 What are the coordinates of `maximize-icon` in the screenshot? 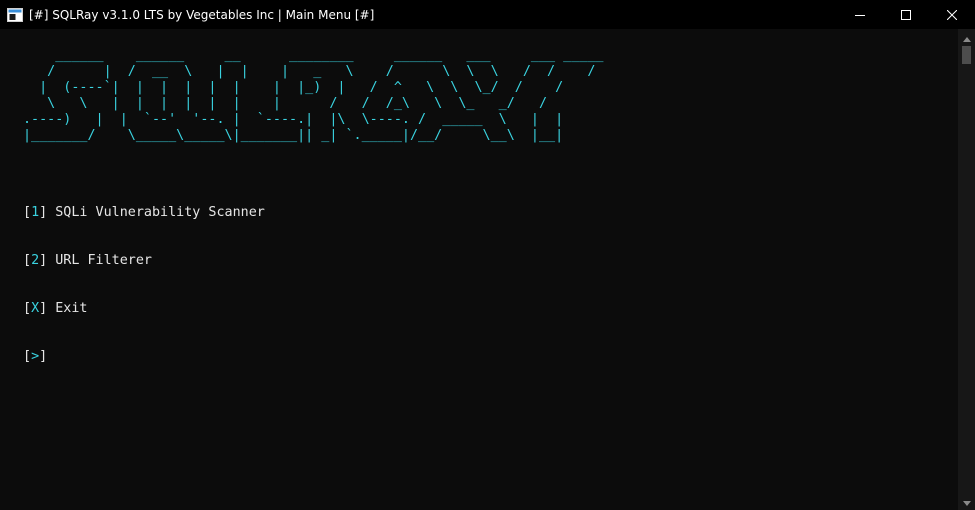 It's located at (906, 14).